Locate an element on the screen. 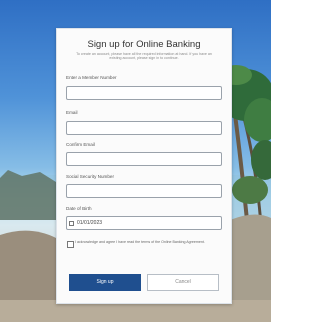 This screenshot has height=322, width=320. ssn-label: Social Security Number is located at coordinates (90, 176).